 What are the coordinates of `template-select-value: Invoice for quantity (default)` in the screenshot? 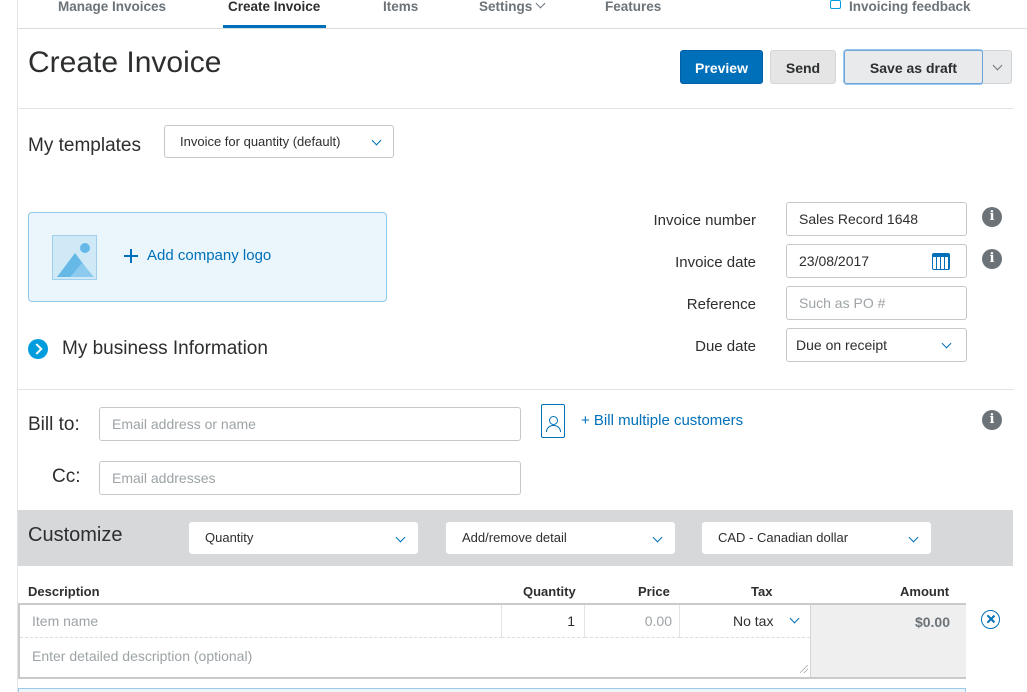 It's located at (260, 141).